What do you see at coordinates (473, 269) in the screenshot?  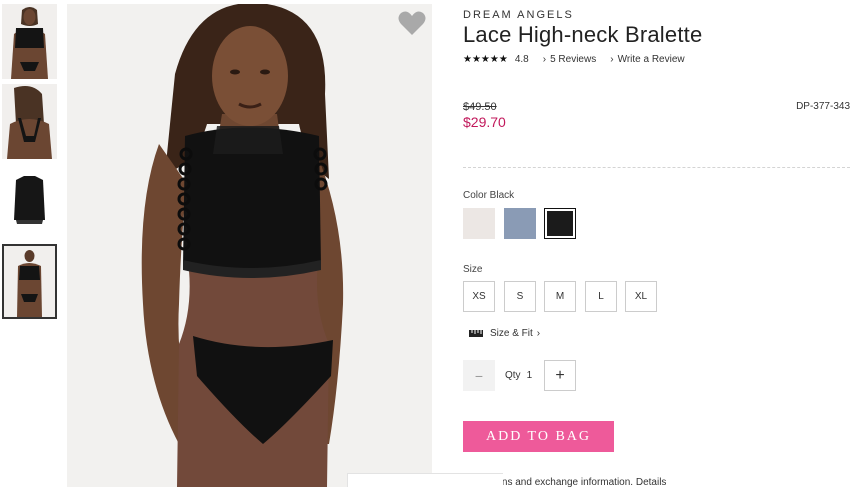 I see `size-label: Size` at bounding box center [473, 269].